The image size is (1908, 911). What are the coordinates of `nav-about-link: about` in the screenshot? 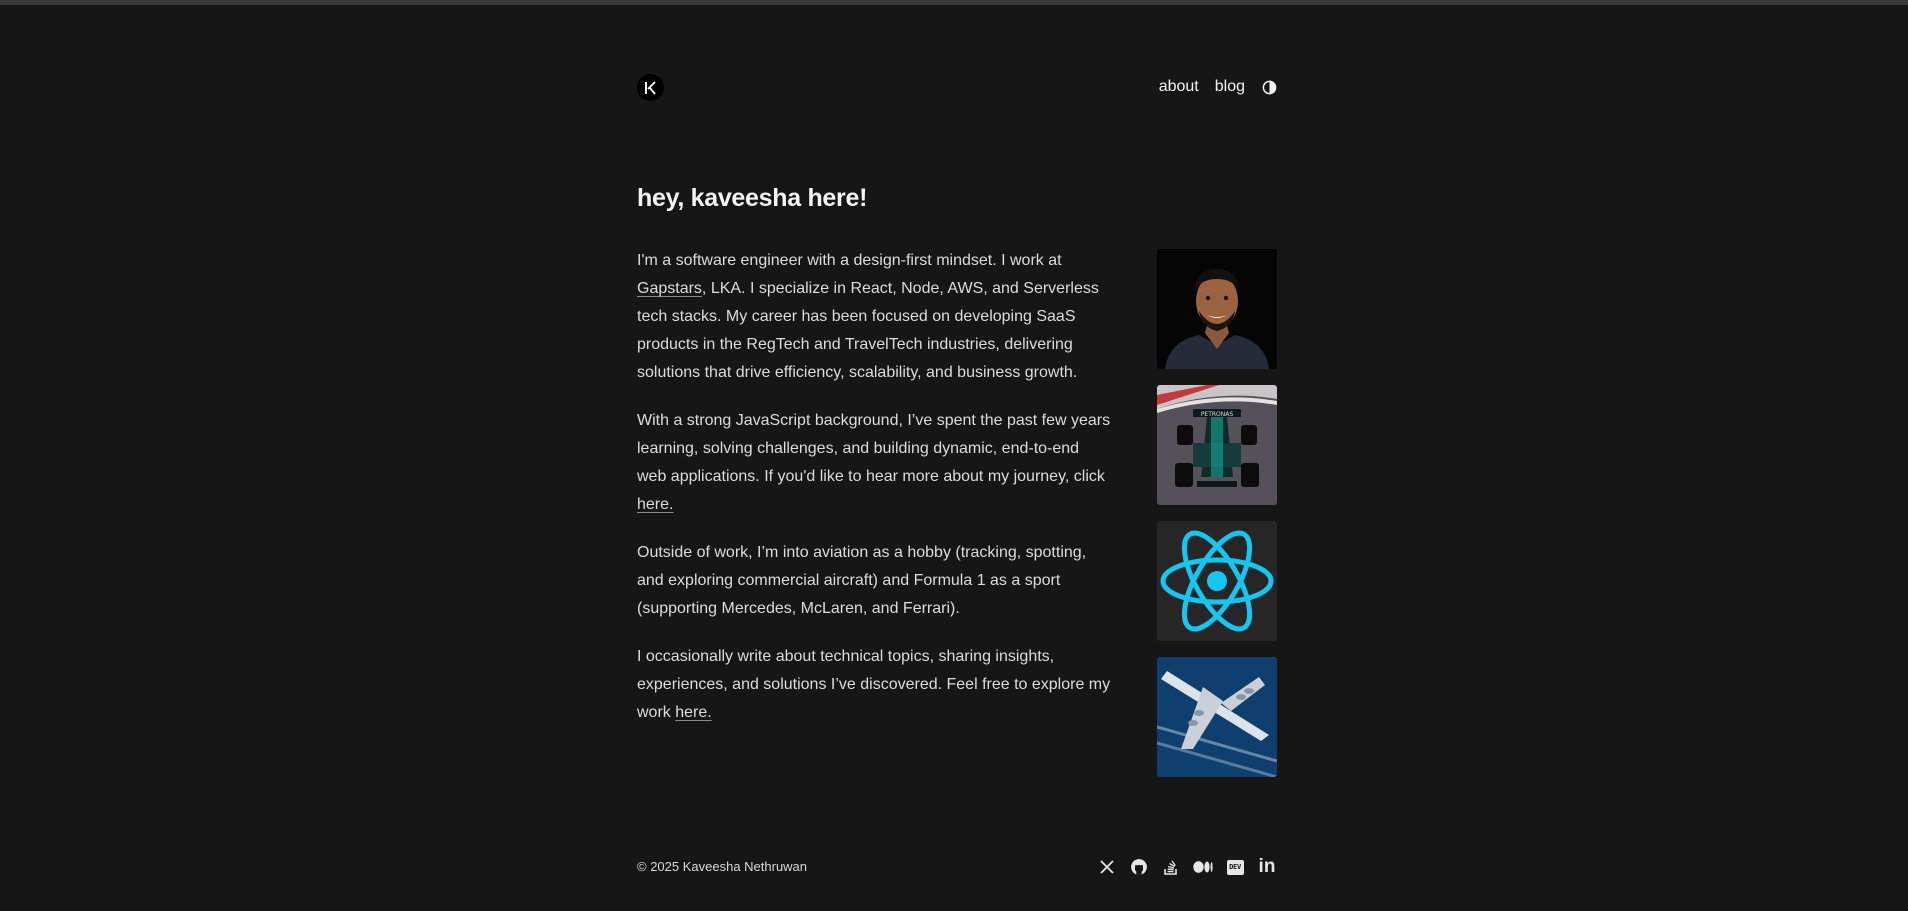 It's located at (1179, 87).